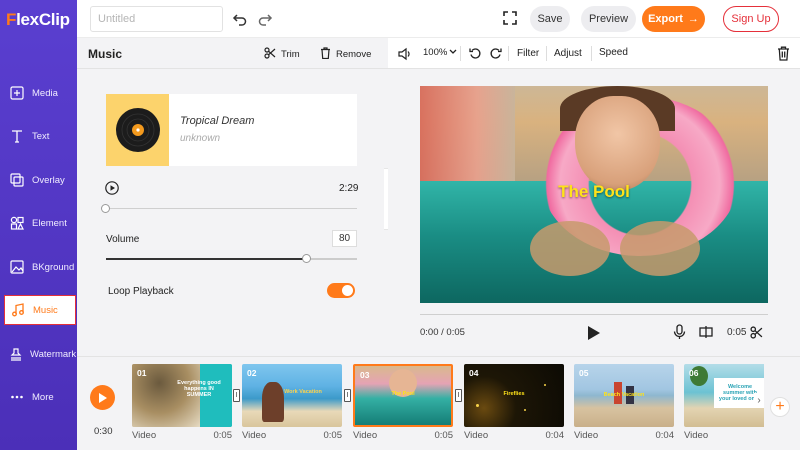 The image size is (800, 450). Describe the element at coordinates (40, 136) in the screenshot. I see `sidebar-item-text: Text` at that location.